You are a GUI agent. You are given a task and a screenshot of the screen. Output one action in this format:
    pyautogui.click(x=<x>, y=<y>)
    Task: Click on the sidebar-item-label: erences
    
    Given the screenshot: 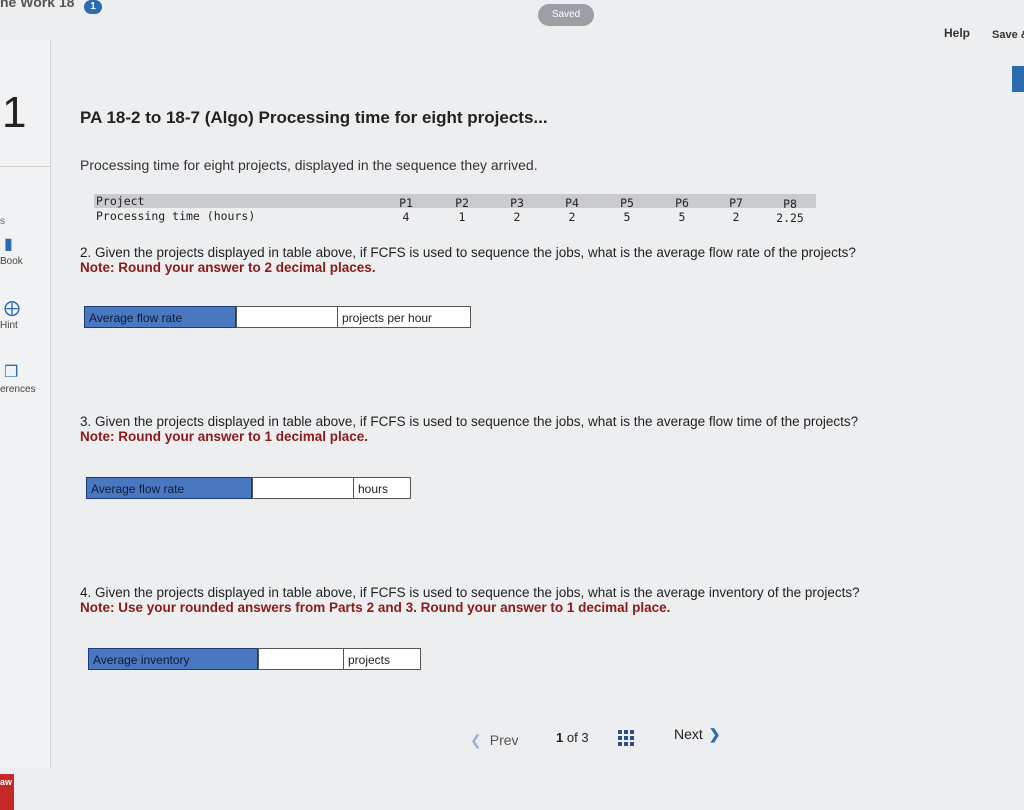 What is the action you would take?
    pyautogui.click(x=18, y=389)
    